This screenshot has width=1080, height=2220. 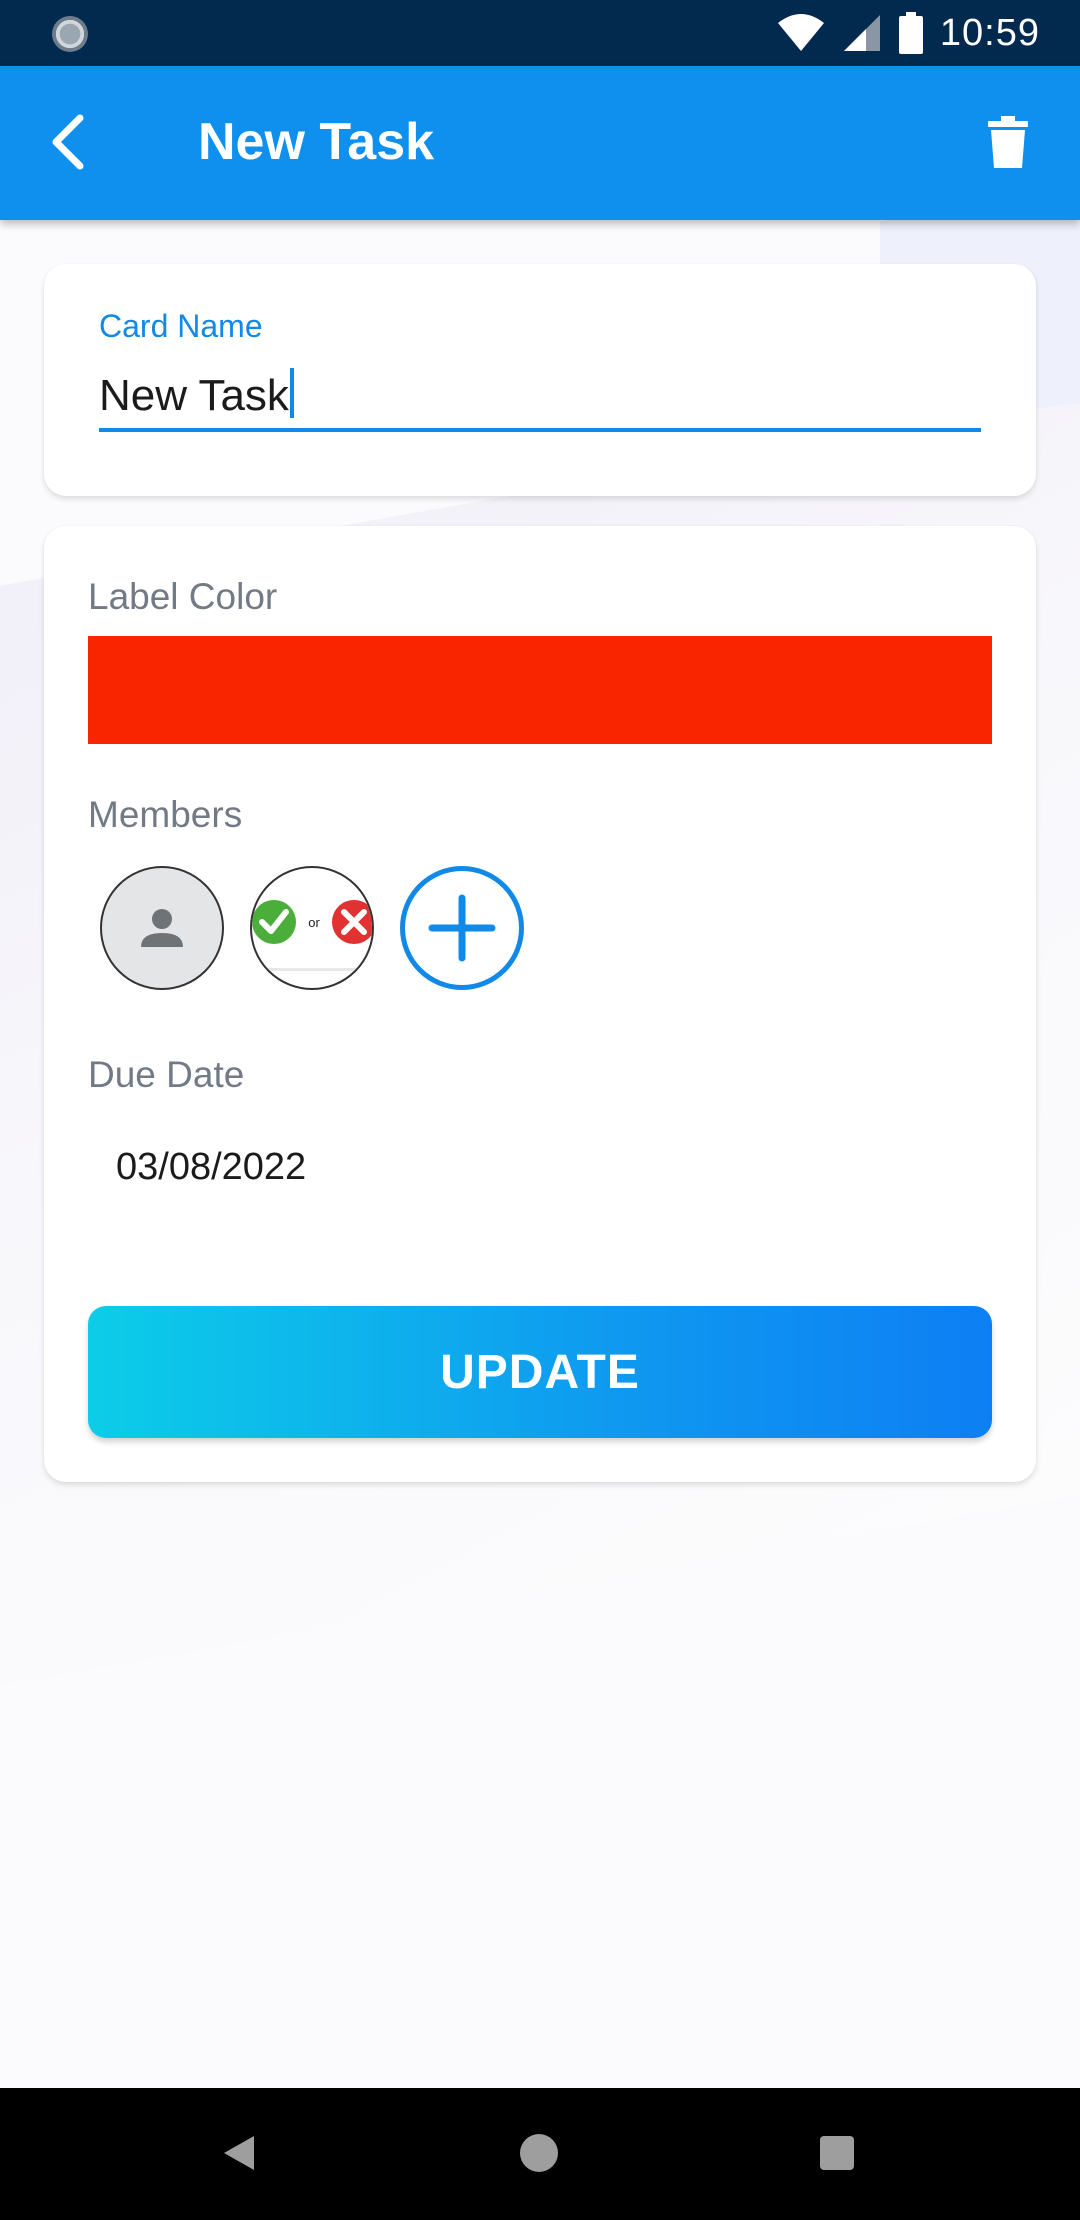 What do you see at coordinates (291, 393) in the screenshot?
I see `text-cursor` at bounding box center [291, 393].